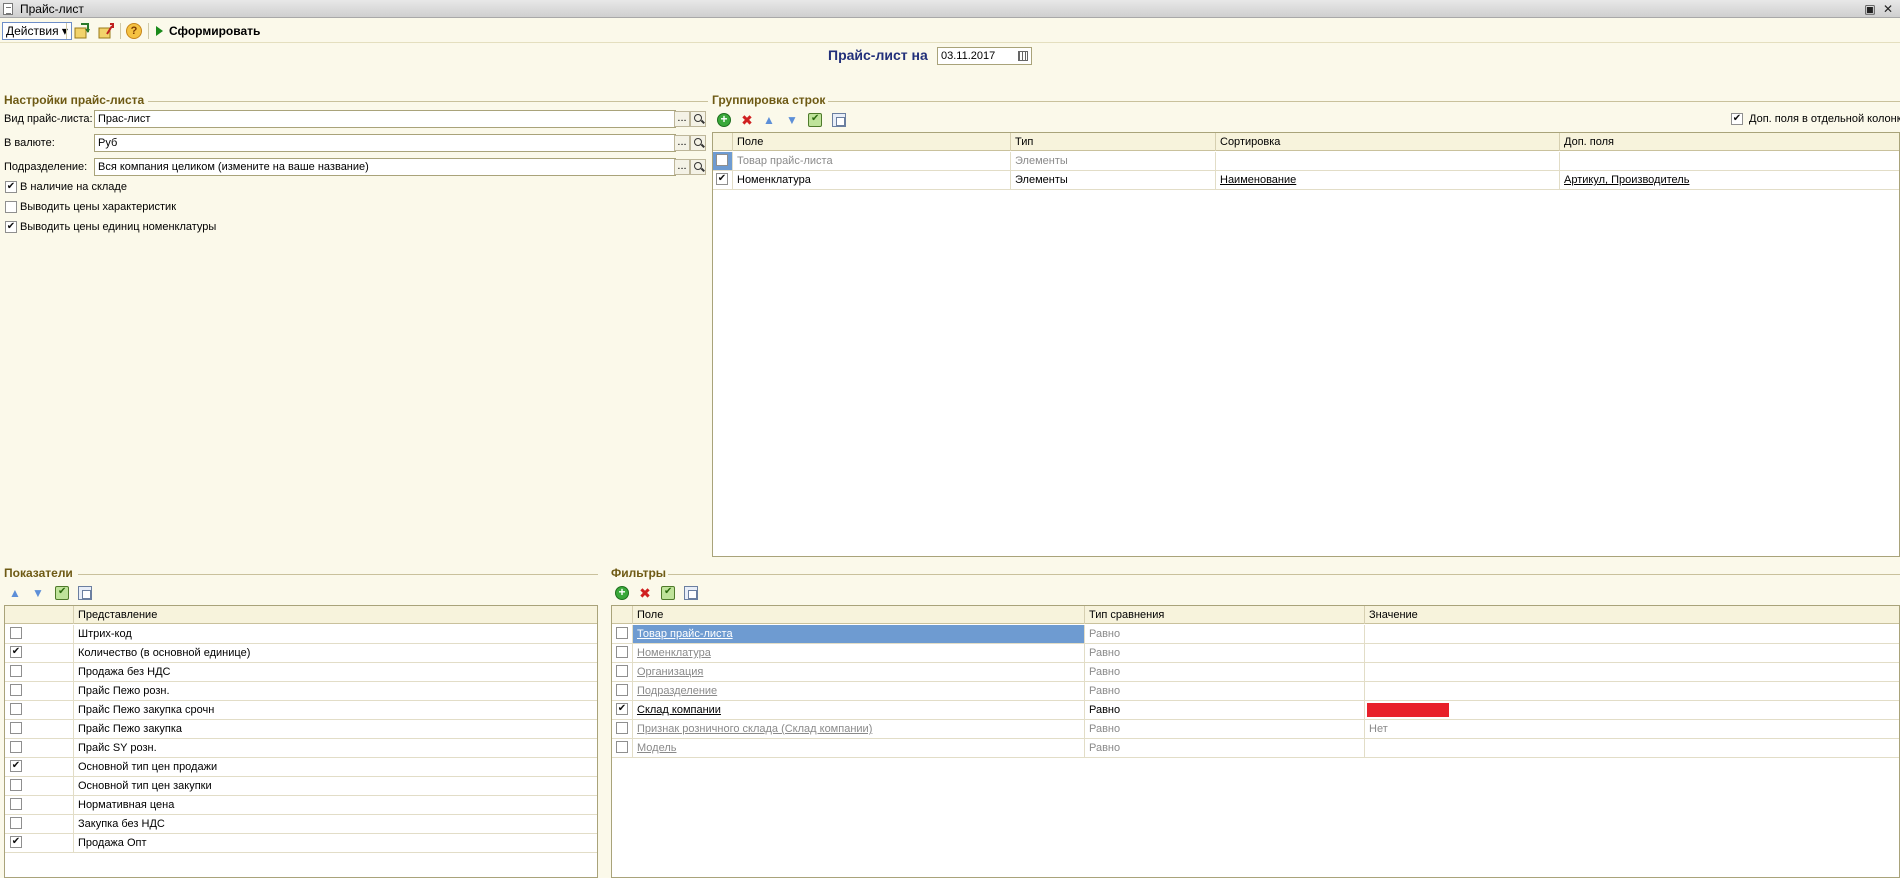 The height and width of the screenshot is (878, 1900). Describe the element at coordinates (301, 691) in the screenshot. I see `table-row: Прайс Пежо розн.` at that location.